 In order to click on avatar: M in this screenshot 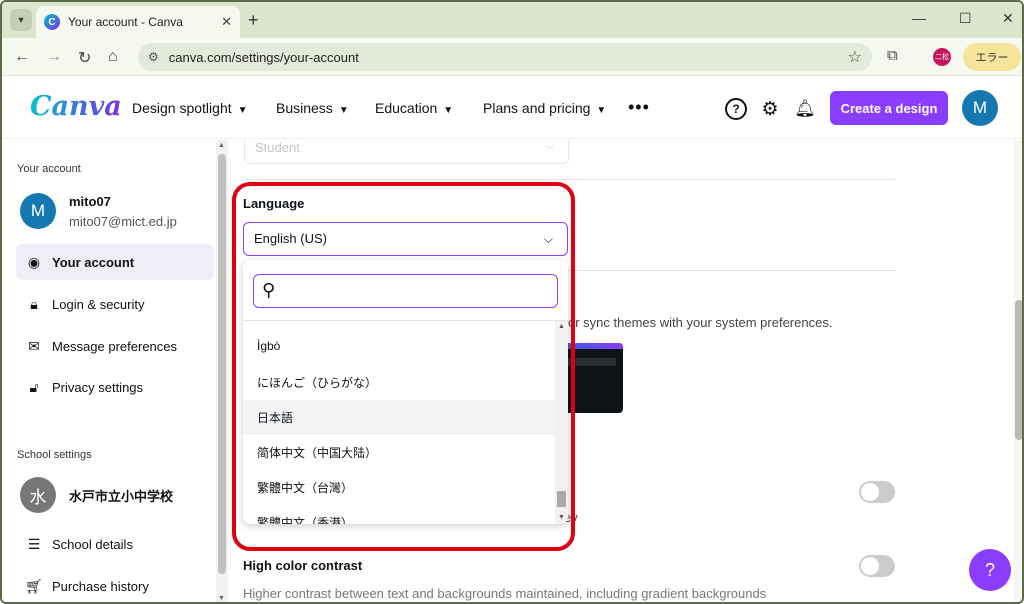, I will do `click(38, 211)`.